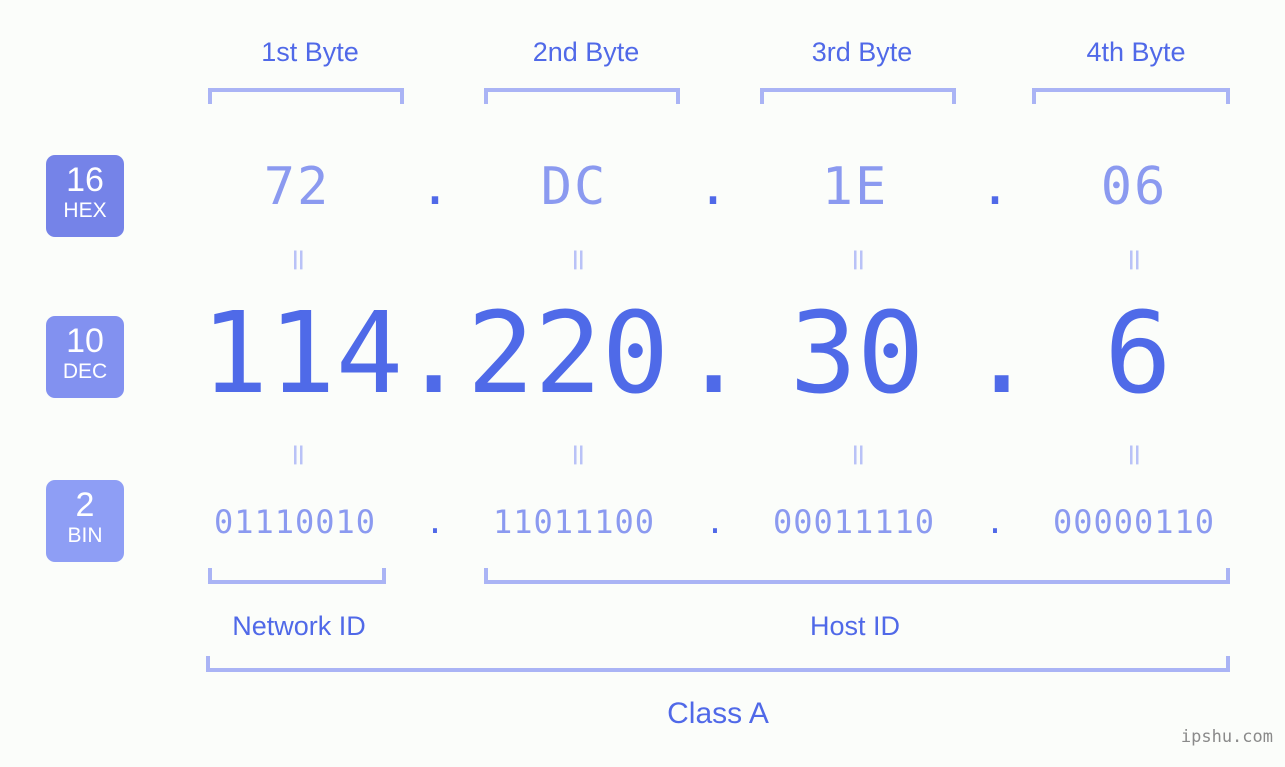  What do you see at coordinates (1134, 522) in the screenshot?
I see `bin-octet-4: 00000110` at bounding box center [1134, 522].